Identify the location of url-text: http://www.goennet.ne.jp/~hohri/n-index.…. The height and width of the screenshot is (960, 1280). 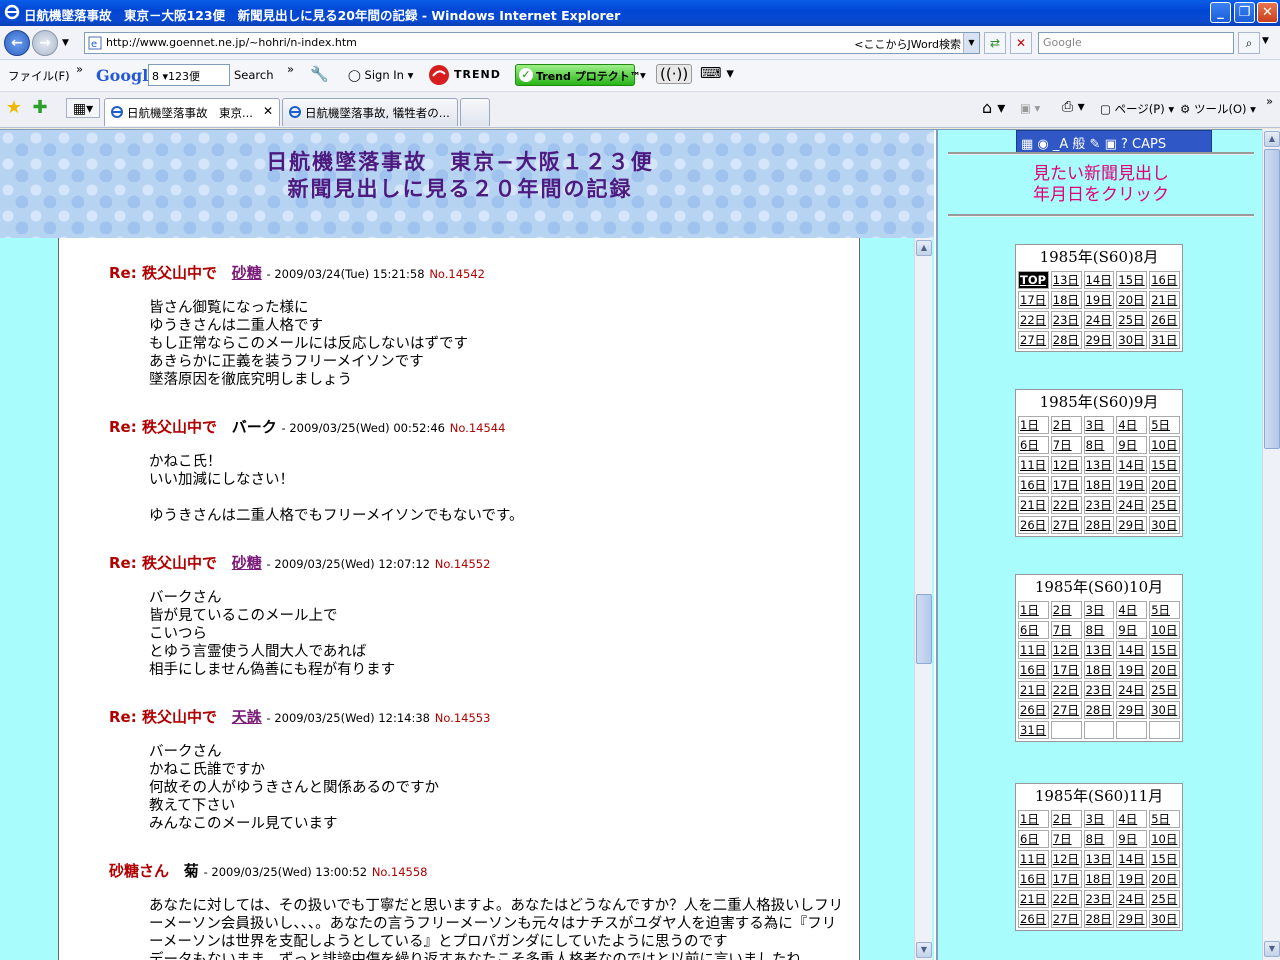
(231, 42).